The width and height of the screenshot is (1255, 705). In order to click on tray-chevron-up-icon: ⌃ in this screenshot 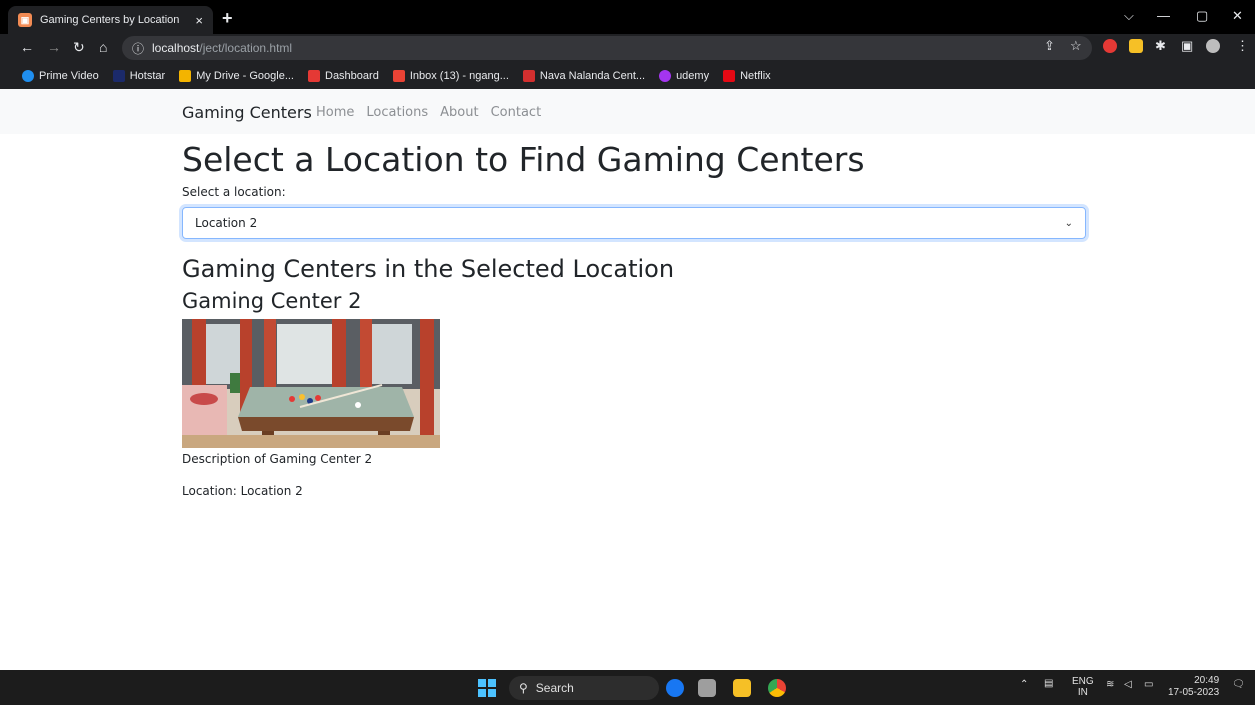, I will do `click(1024, 684)`.